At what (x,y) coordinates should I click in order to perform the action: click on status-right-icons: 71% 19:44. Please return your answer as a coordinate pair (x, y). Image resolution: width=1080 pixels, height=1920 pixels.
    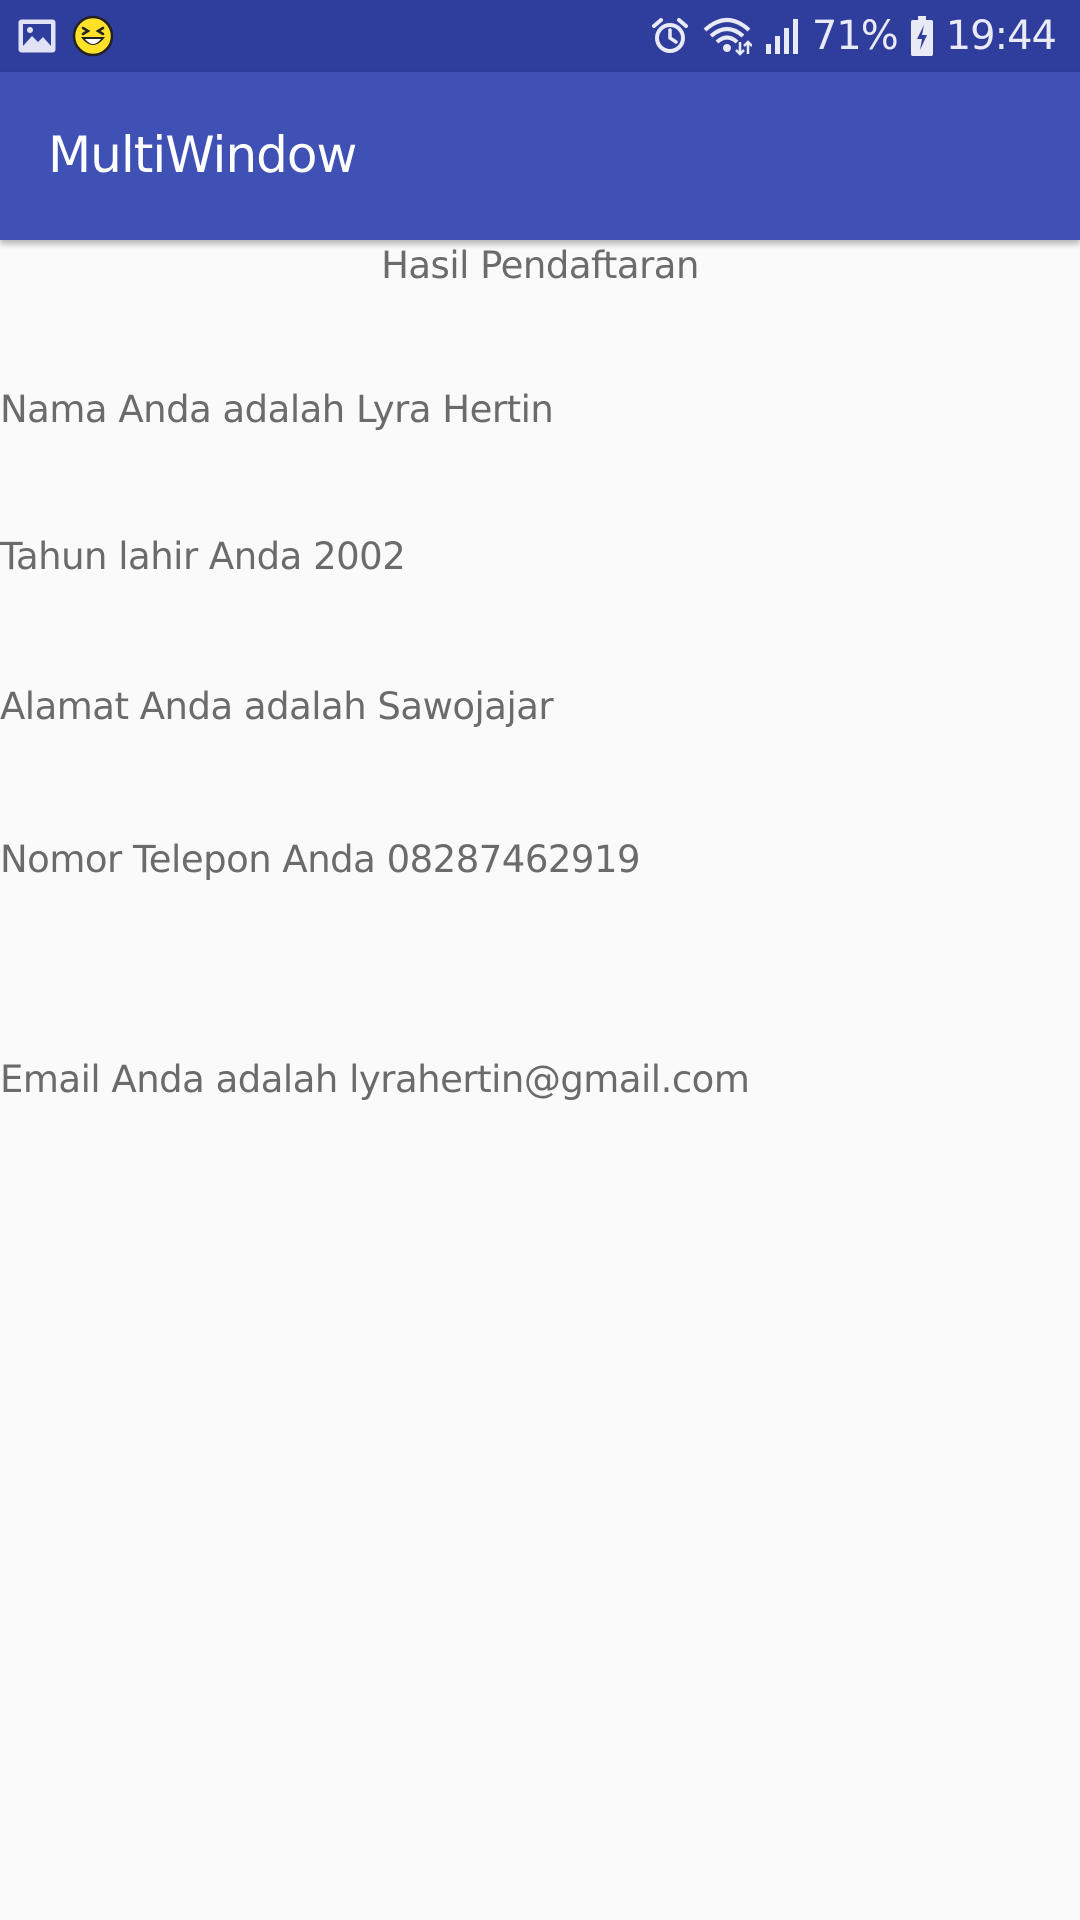
    Looking at the image, I should click on (853, 36).